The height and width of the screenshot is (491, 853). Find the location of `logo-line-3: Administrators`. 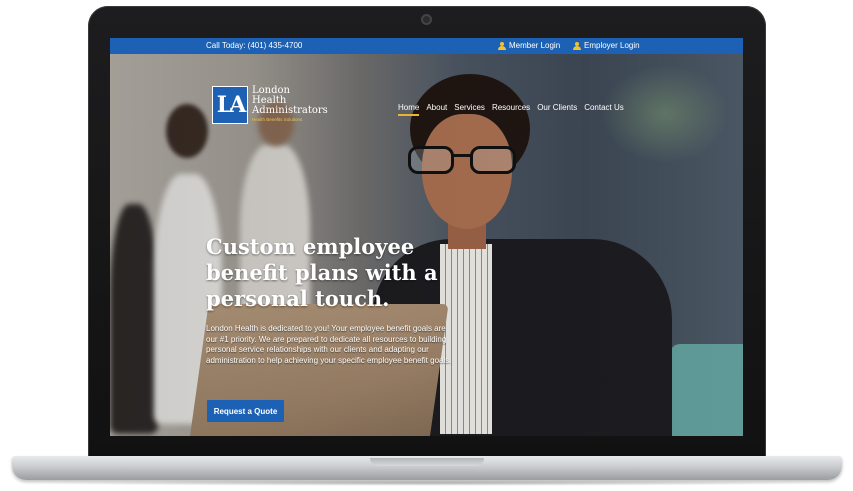

logo-line-3: Administrators is located at coordinates (290, 110).